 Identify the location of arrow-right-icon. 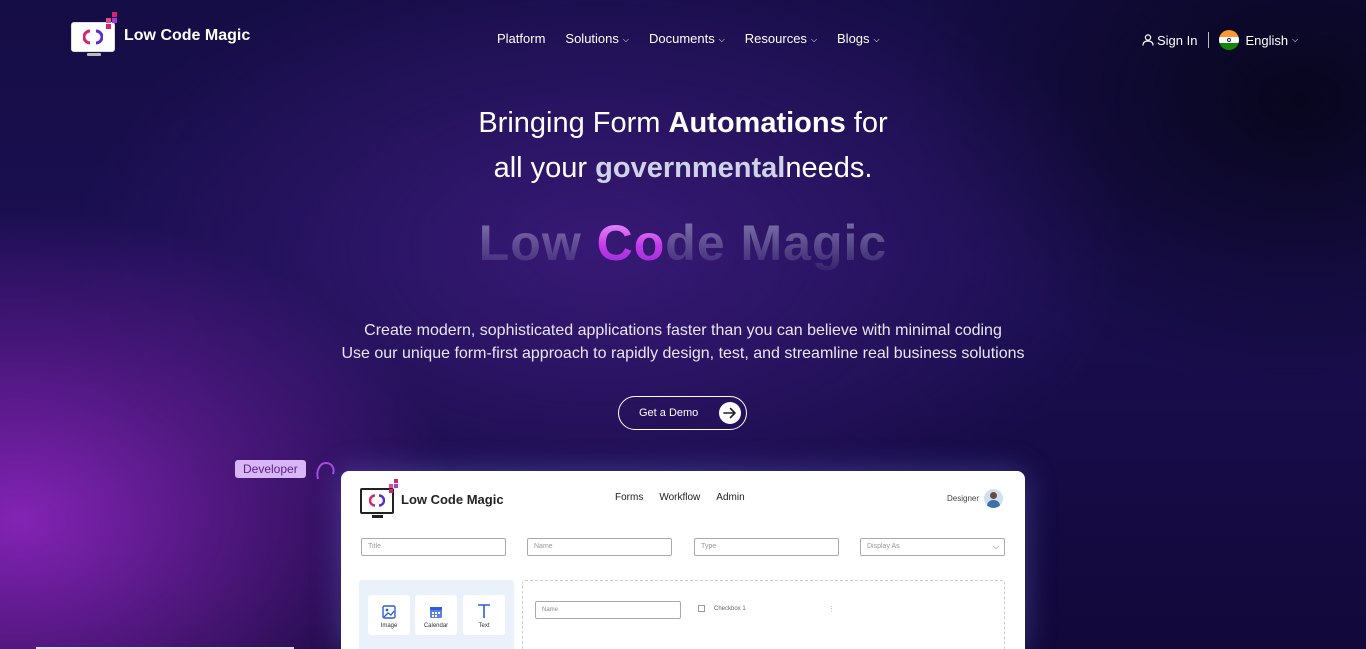
(730, 413).